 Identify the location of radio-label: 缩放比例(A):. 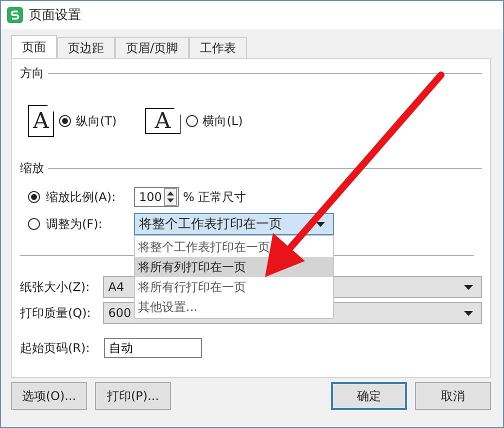
(81, 197).